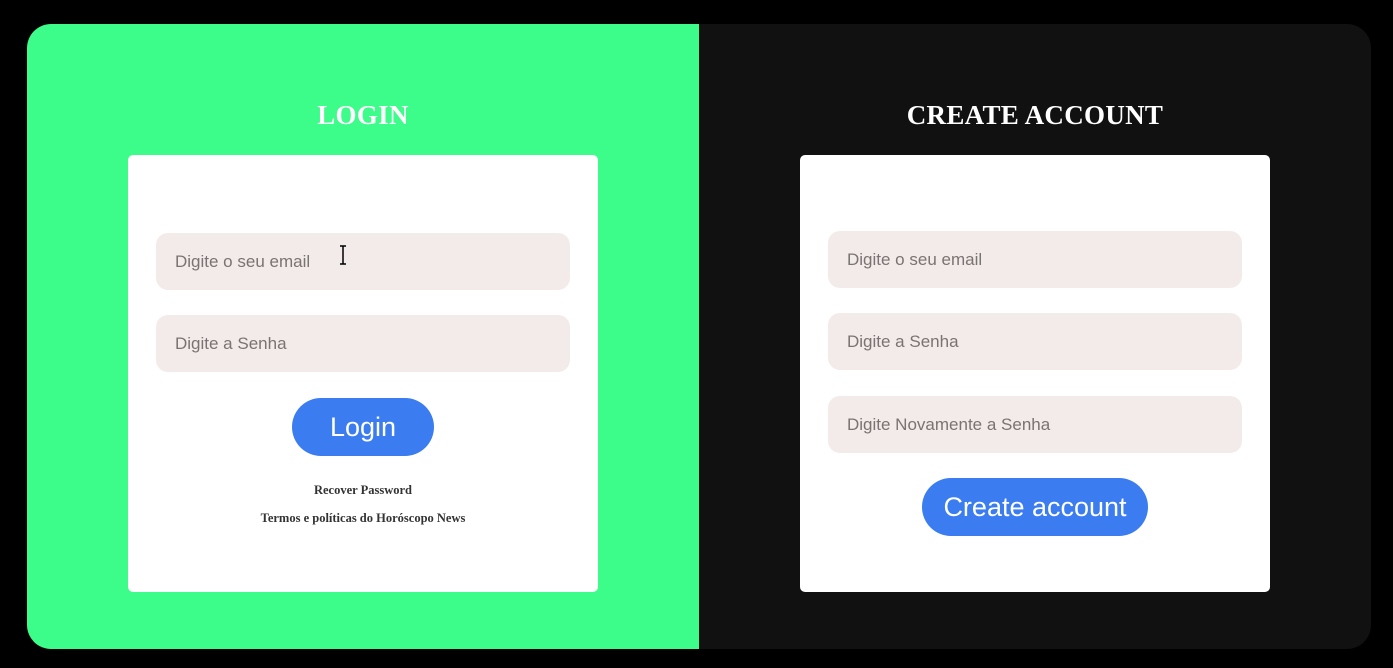  I want to click on login-title: LOGIN, so click(363, 115).